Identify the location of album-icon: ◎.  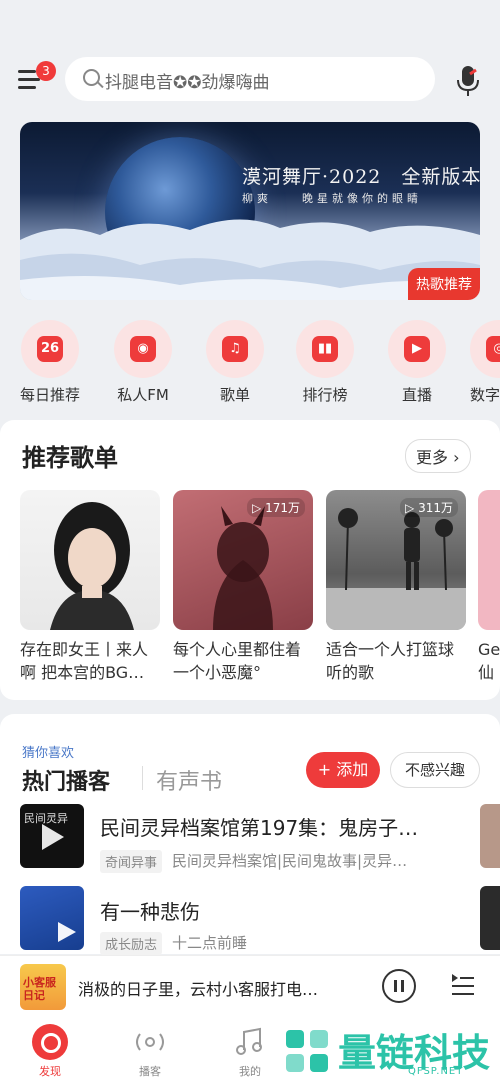
(485, 349).